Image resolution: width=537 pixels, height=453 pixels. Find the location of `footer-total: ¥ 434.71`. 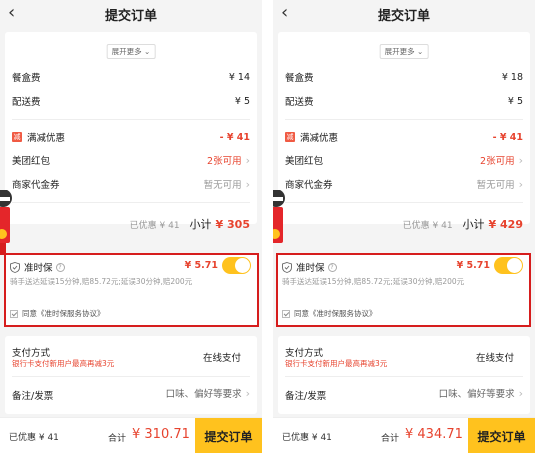

footer-total: ¥ 434.71 is located at coordinates (434, 434).